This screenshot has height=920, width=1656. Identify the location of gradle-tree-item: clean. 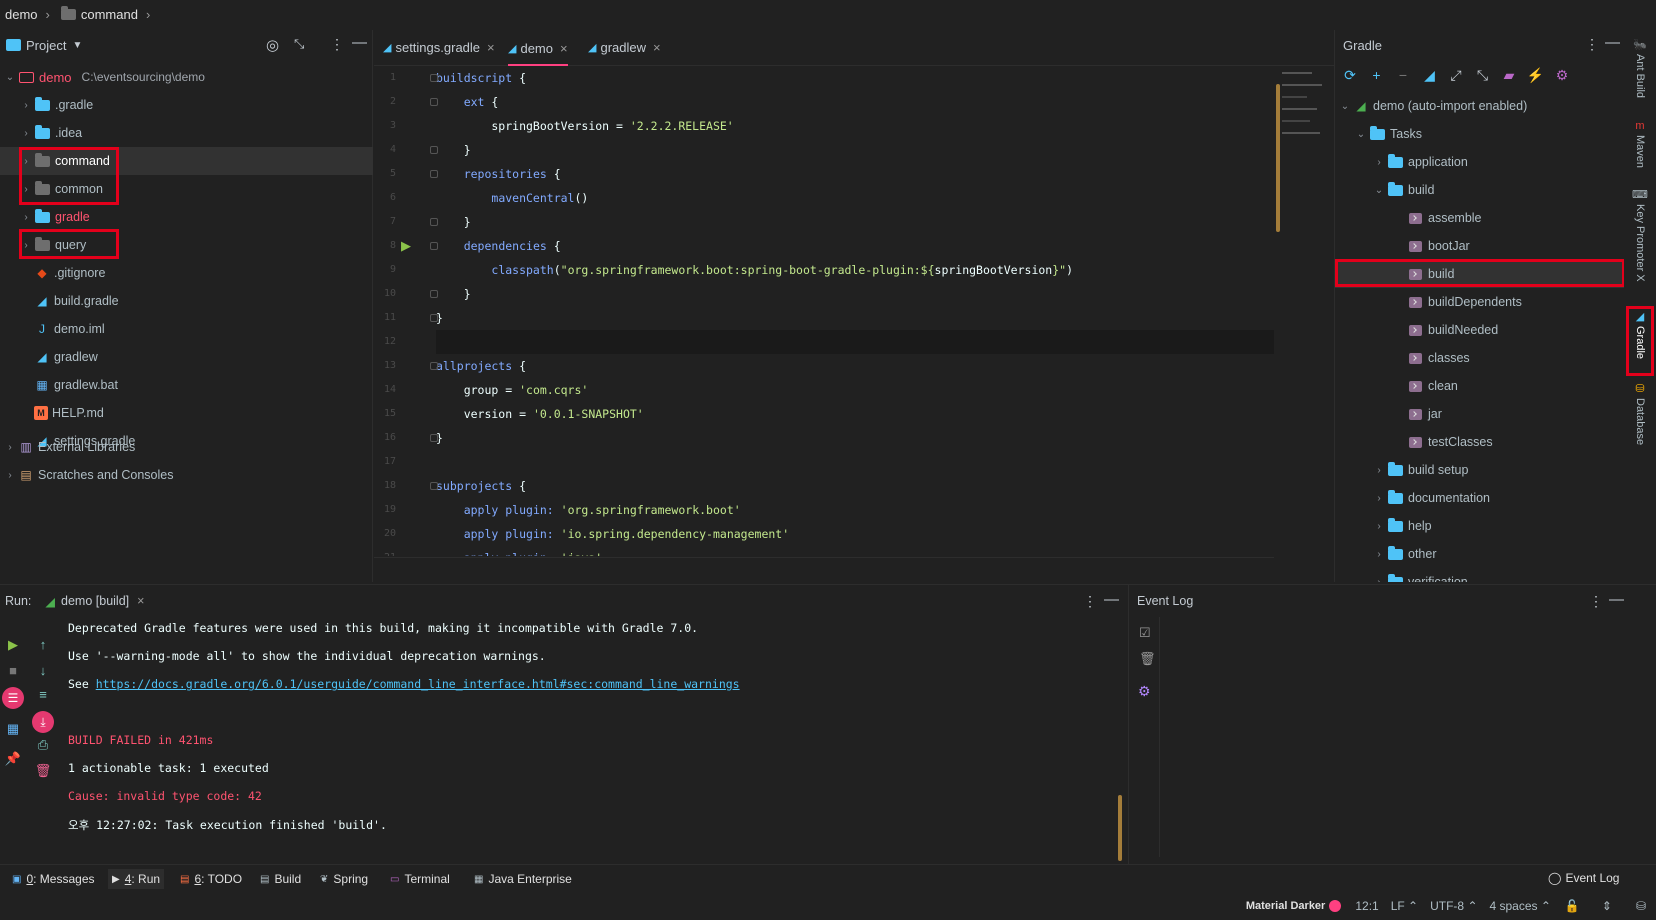
(1479, 386).